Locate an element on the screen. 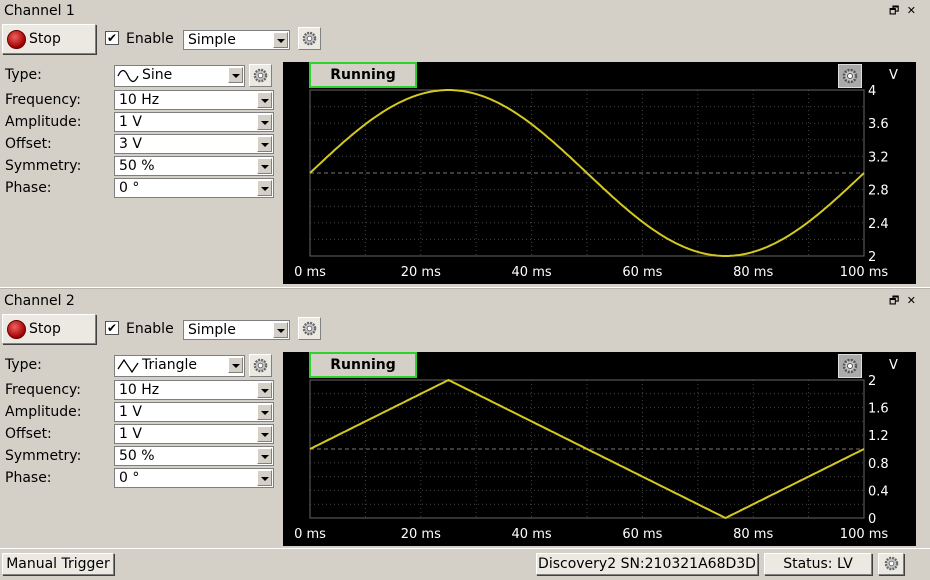  channel-title: Channel 1 is located at coordinates (39, 11).